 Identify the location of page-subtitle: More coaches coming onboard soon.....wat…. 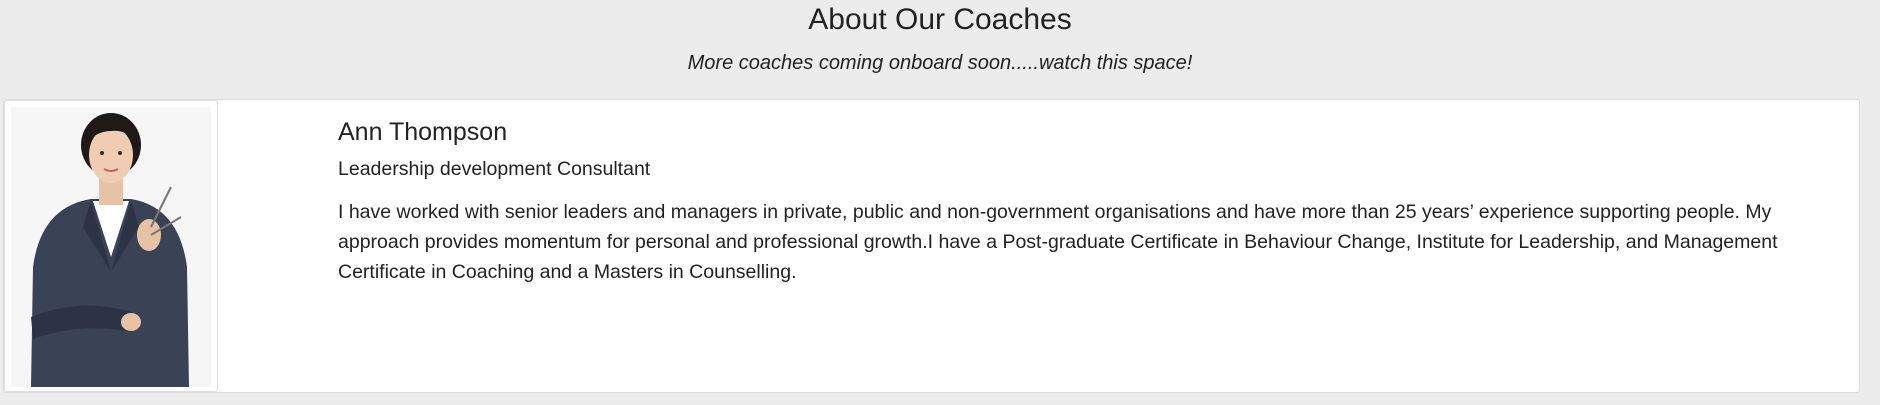
(940, 63).